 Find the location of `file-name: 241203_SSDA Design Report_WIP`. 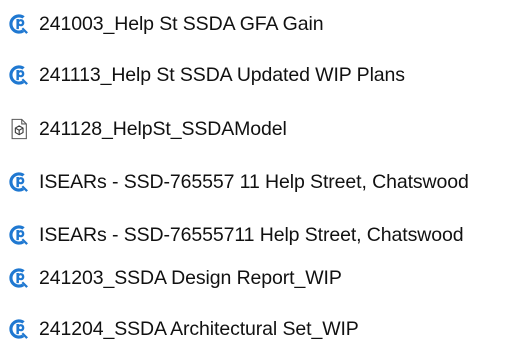

file-name: 241203_SSDA Design Report_WIP is located at coordinates (190, 278).